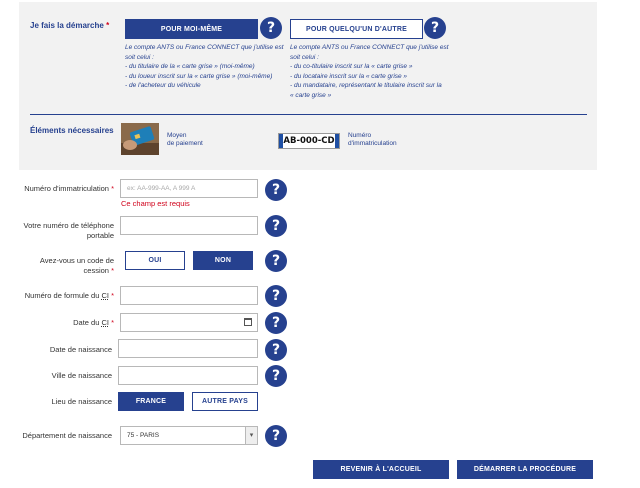  Describe the element at coordinates (68, 230) in the screenshot. I see `phone-field-label: Votre numéro de téléphone portable` at that location.